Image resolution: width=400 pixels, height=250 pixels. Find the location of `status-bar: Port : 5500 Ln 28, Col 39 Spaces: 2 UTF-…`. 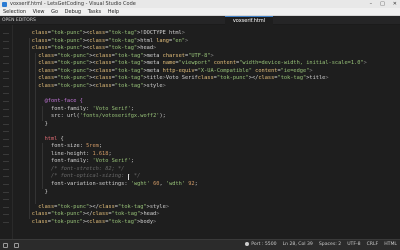

status-bar: Port : 5500 Ln 28, Col 39 Spaces: 2 UTF-… is located at coordinates (200, 244).